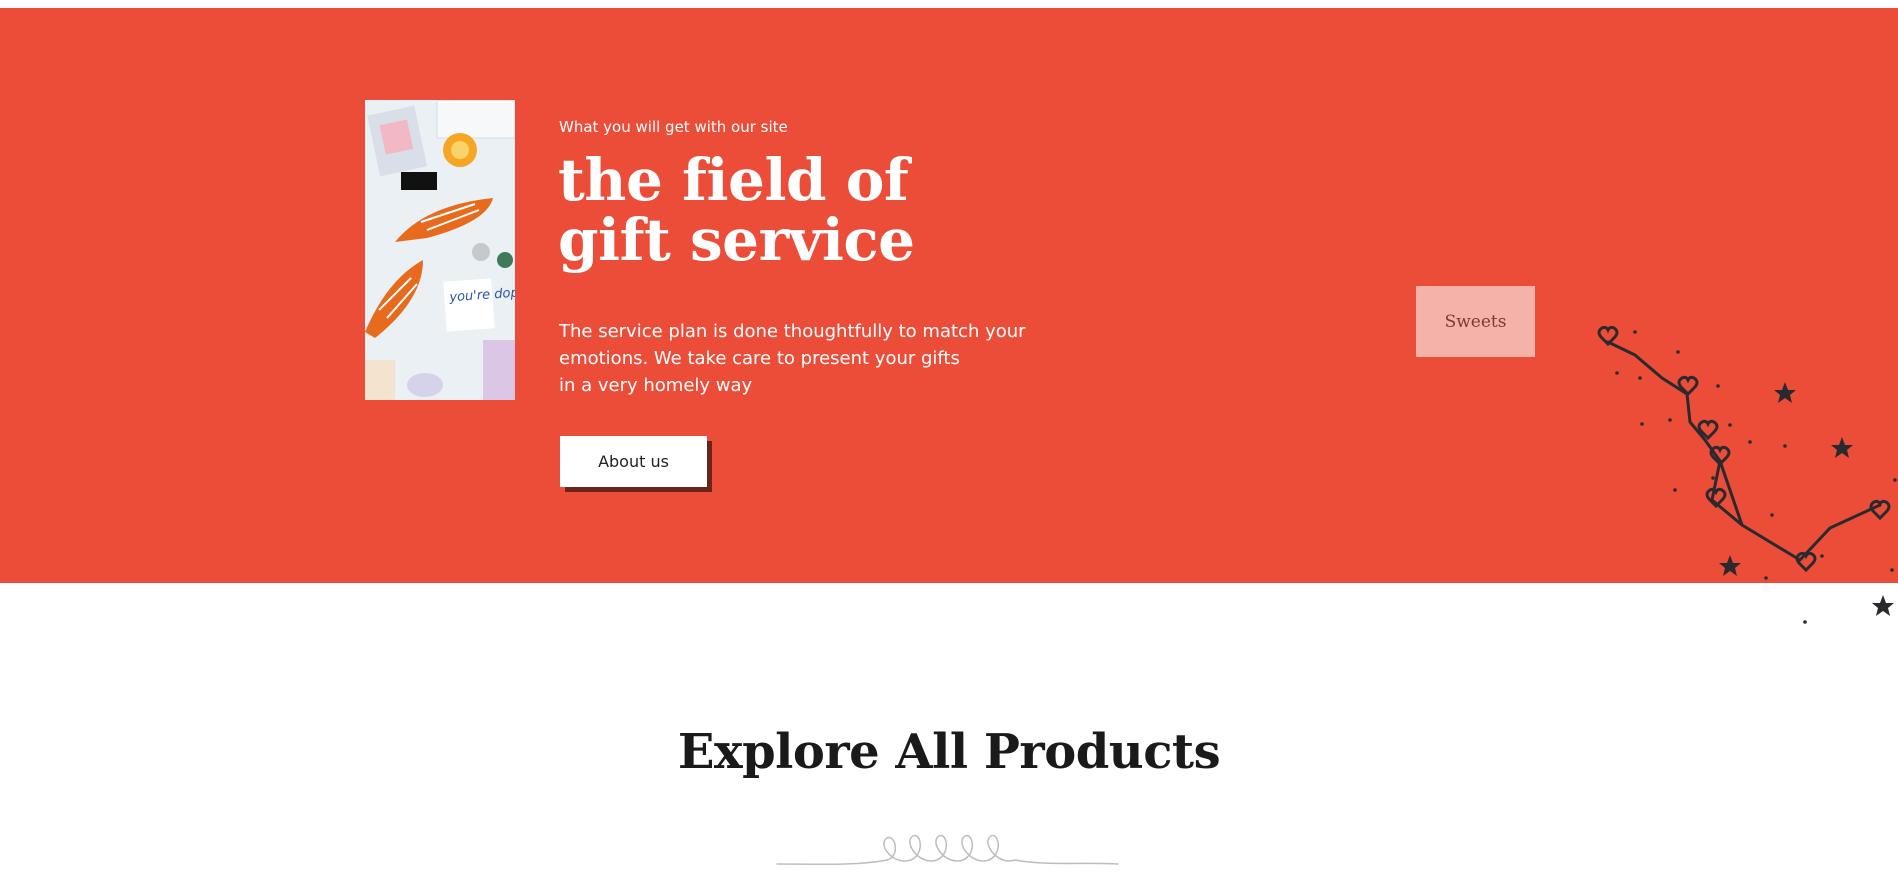 This screenshot has height=894, width=1898. What do you see at coordinates (656, 385) in the screenshot?
I see `description-line-3: in a very homely way` at bounding box center [656, 385].